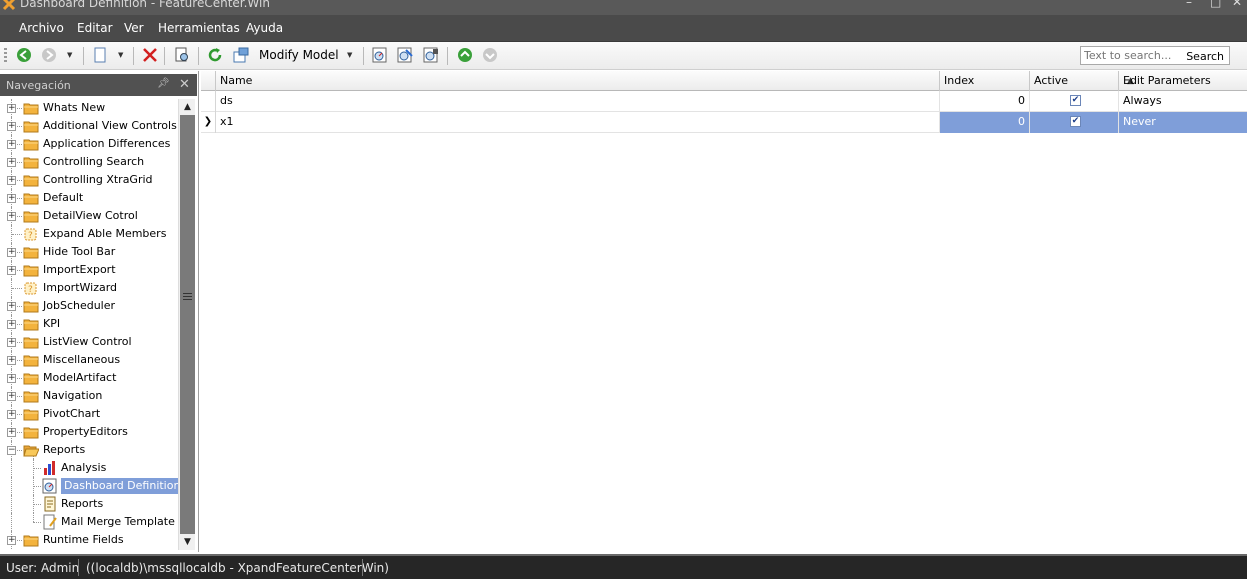  I want to click on minimize-icon: –, so click(1189, 4).